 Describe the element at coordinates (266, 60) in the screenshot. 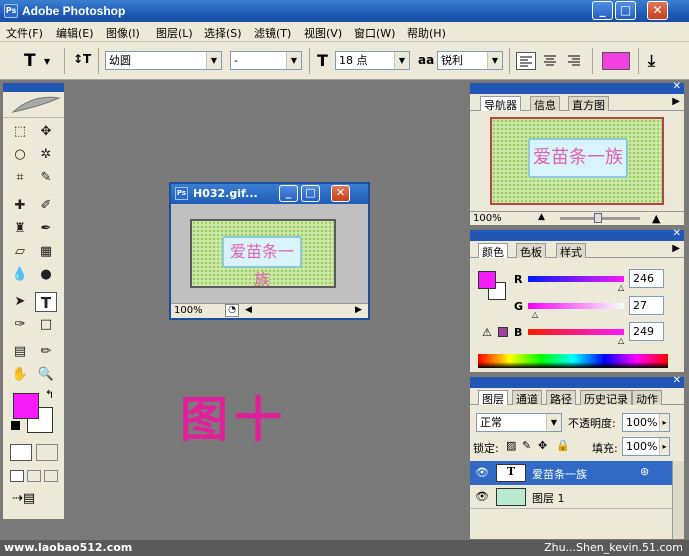

I see `font-style-select: - ▼` at that location.